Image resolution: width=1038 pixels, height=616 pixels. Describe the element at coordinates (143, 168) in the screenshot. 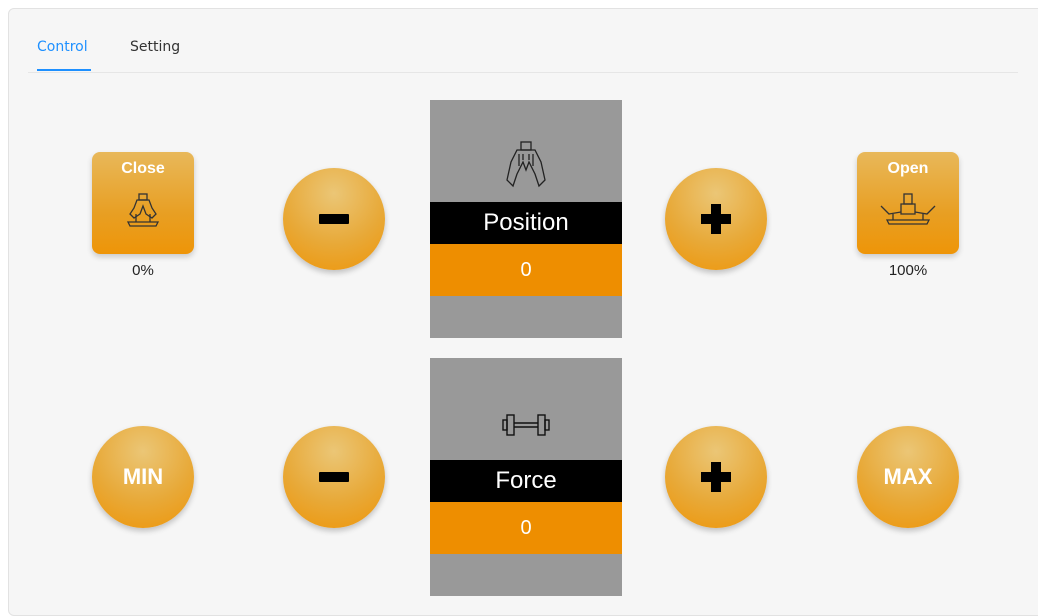

I see `close-button-label: Close` at that location.